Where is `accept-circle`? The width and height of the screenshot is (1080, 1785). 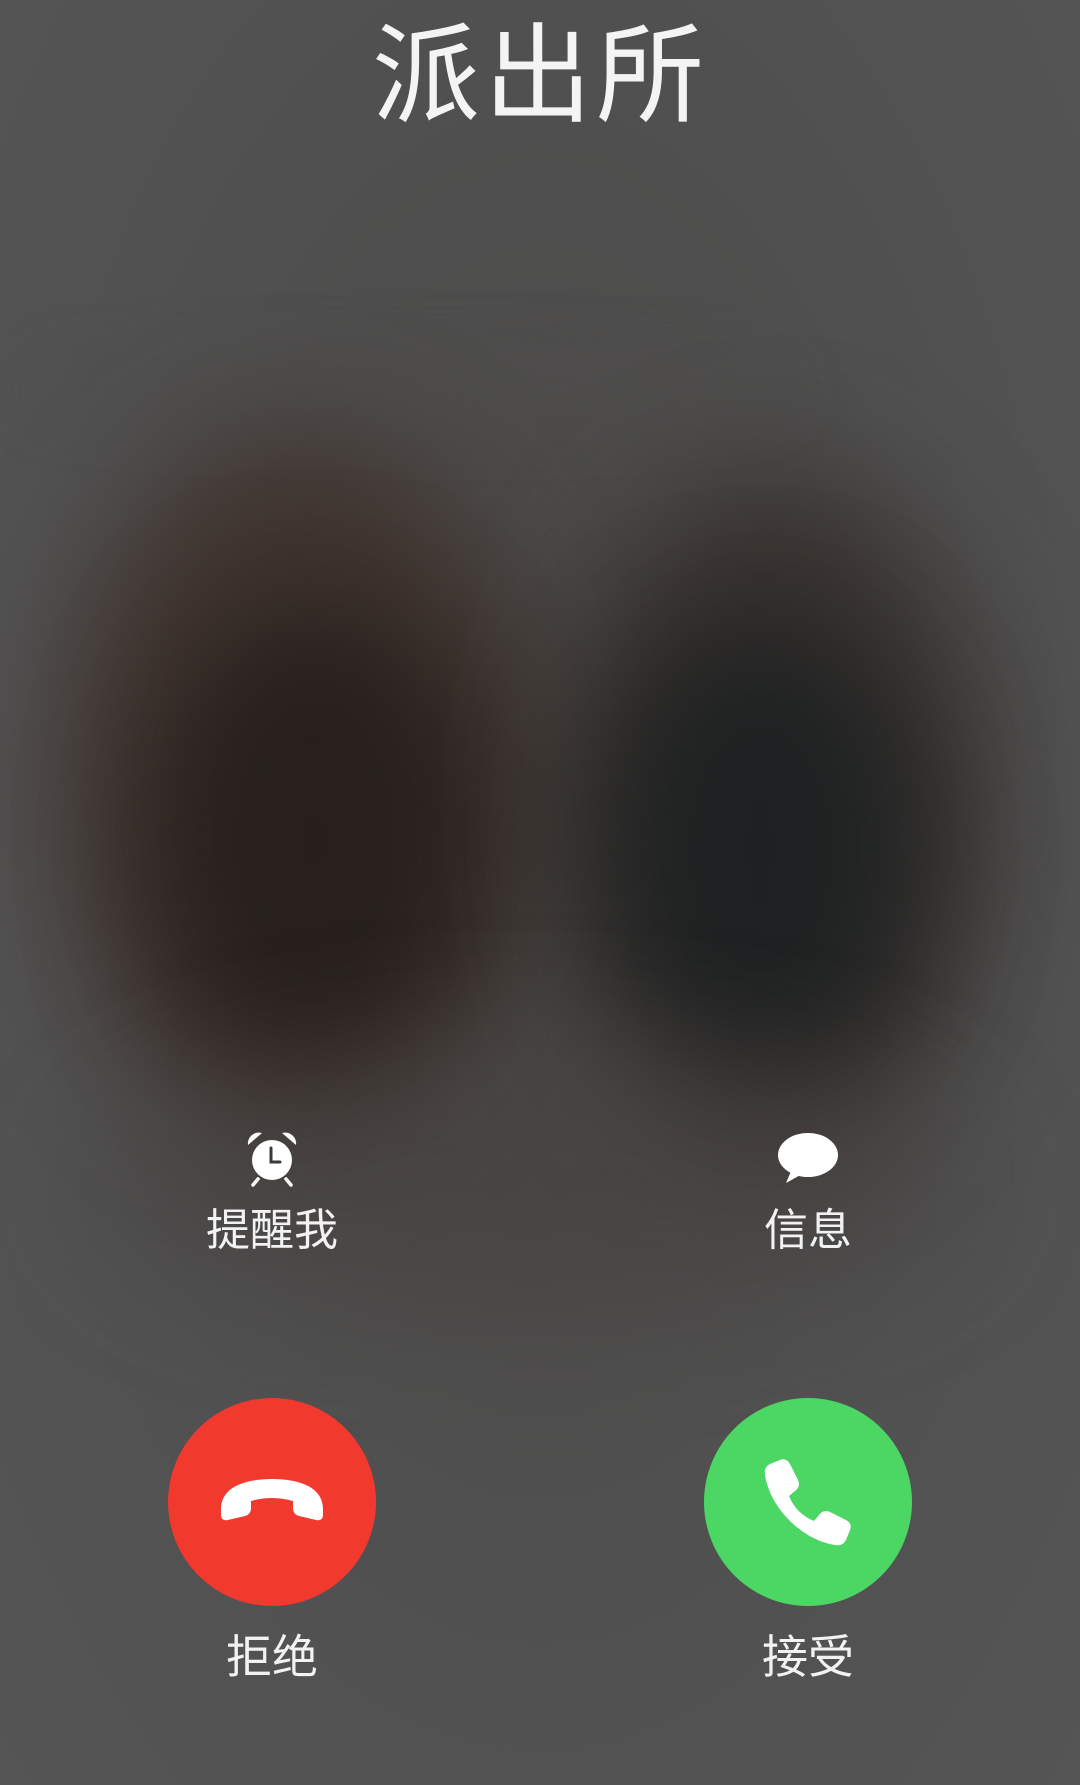
accept-circle is located at coordinates (808, 1502).